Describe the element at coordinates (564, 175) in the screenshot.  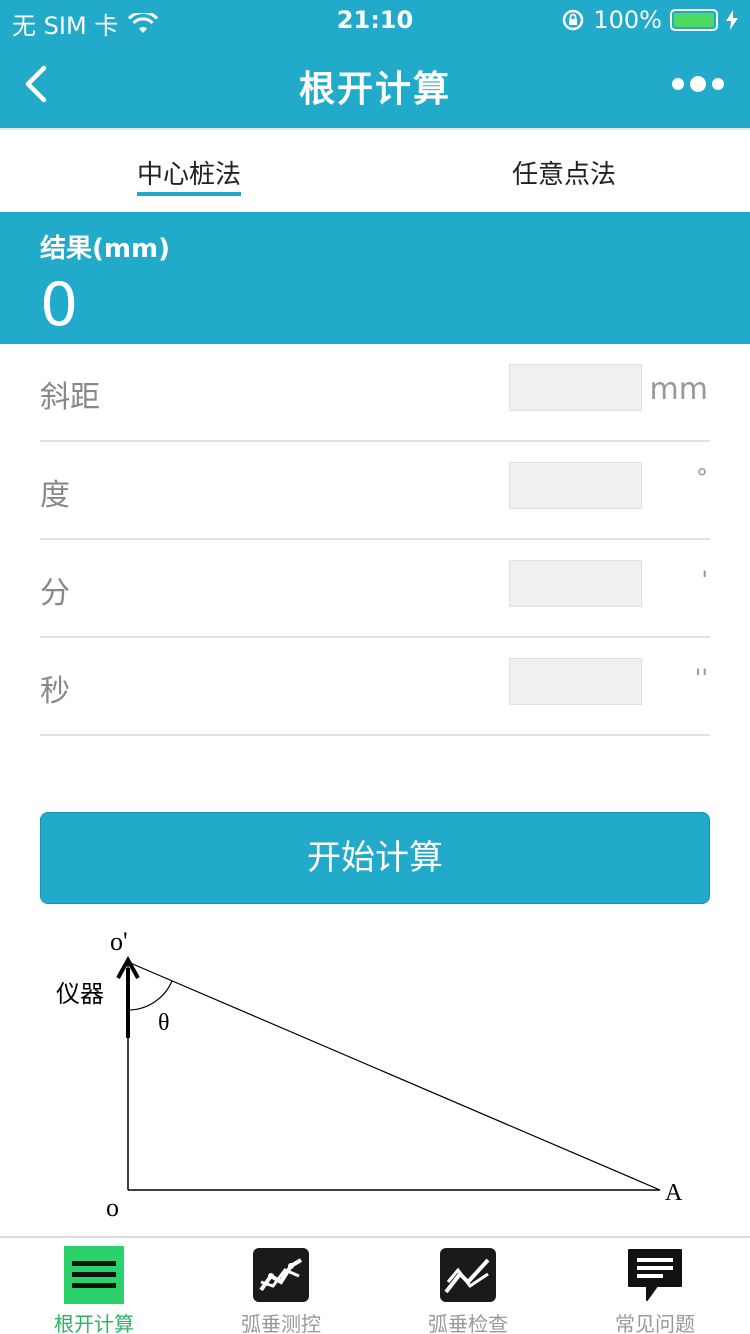
I see `tab-label: 任意点法` at that location.